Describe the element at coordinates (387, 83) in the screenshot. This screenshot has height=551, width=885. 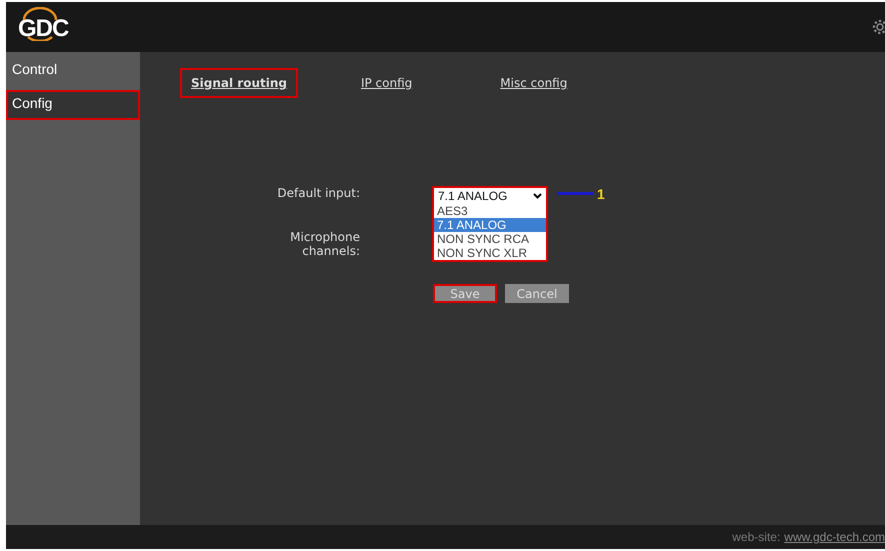
I see `tab: IP config` at that location.